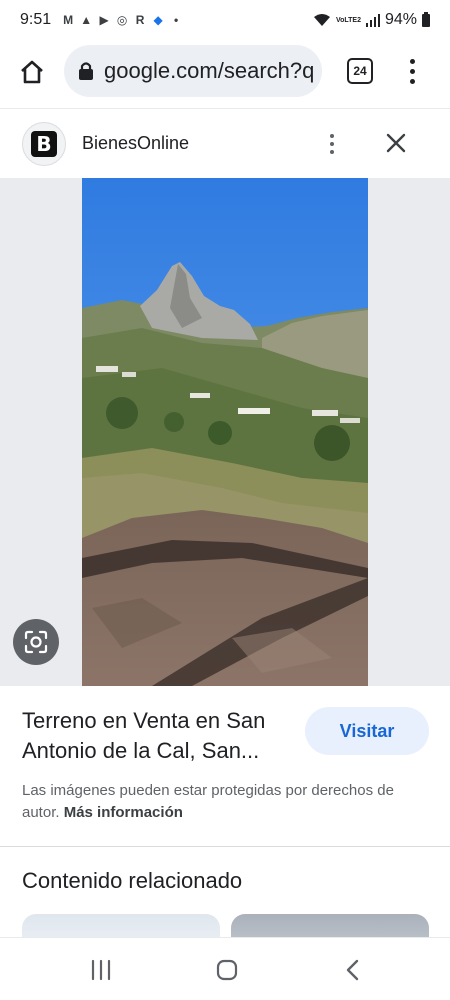  I want to click on google-lens-icon, so click(36, 642).